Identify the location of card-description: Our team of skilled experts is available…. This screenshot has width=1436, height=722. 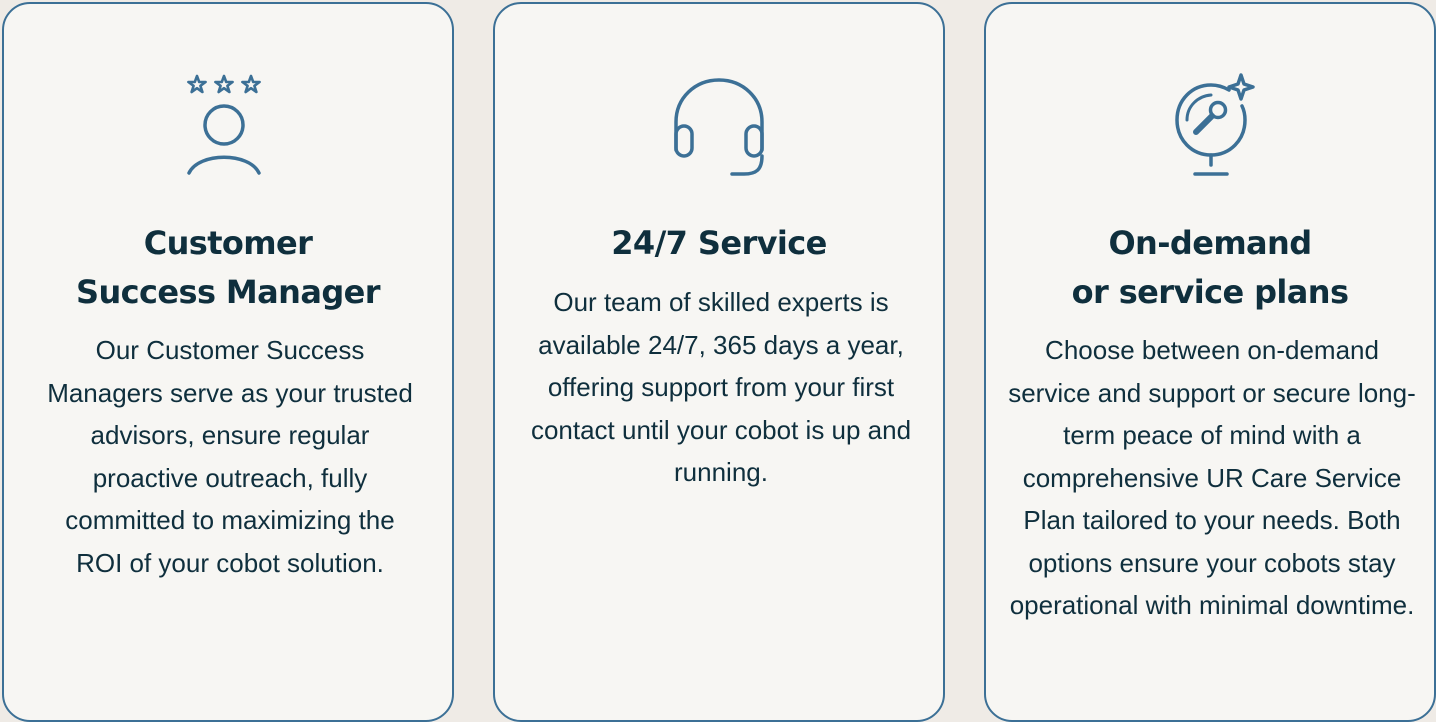
(721, 387).